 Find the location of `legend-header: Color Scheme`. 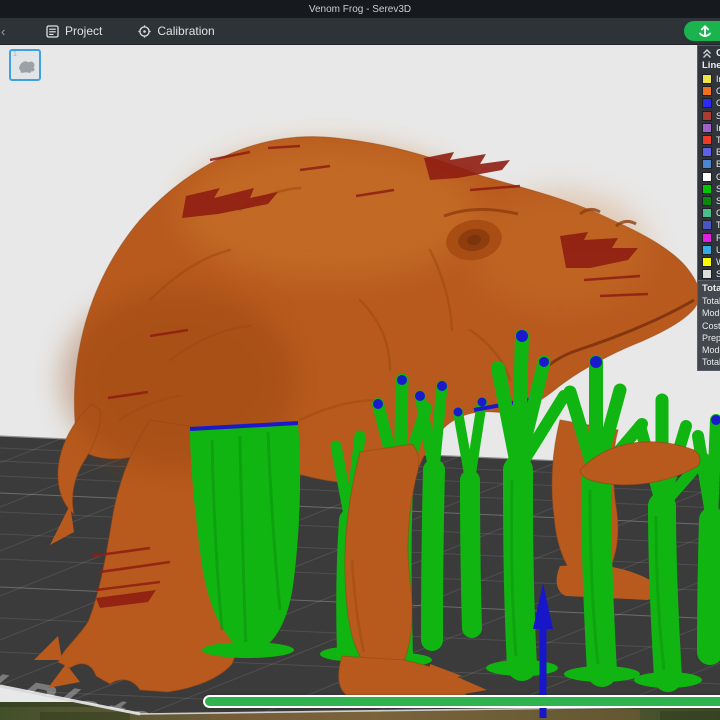

legend-header: Color Scheme is located at coordinates (718, 53).